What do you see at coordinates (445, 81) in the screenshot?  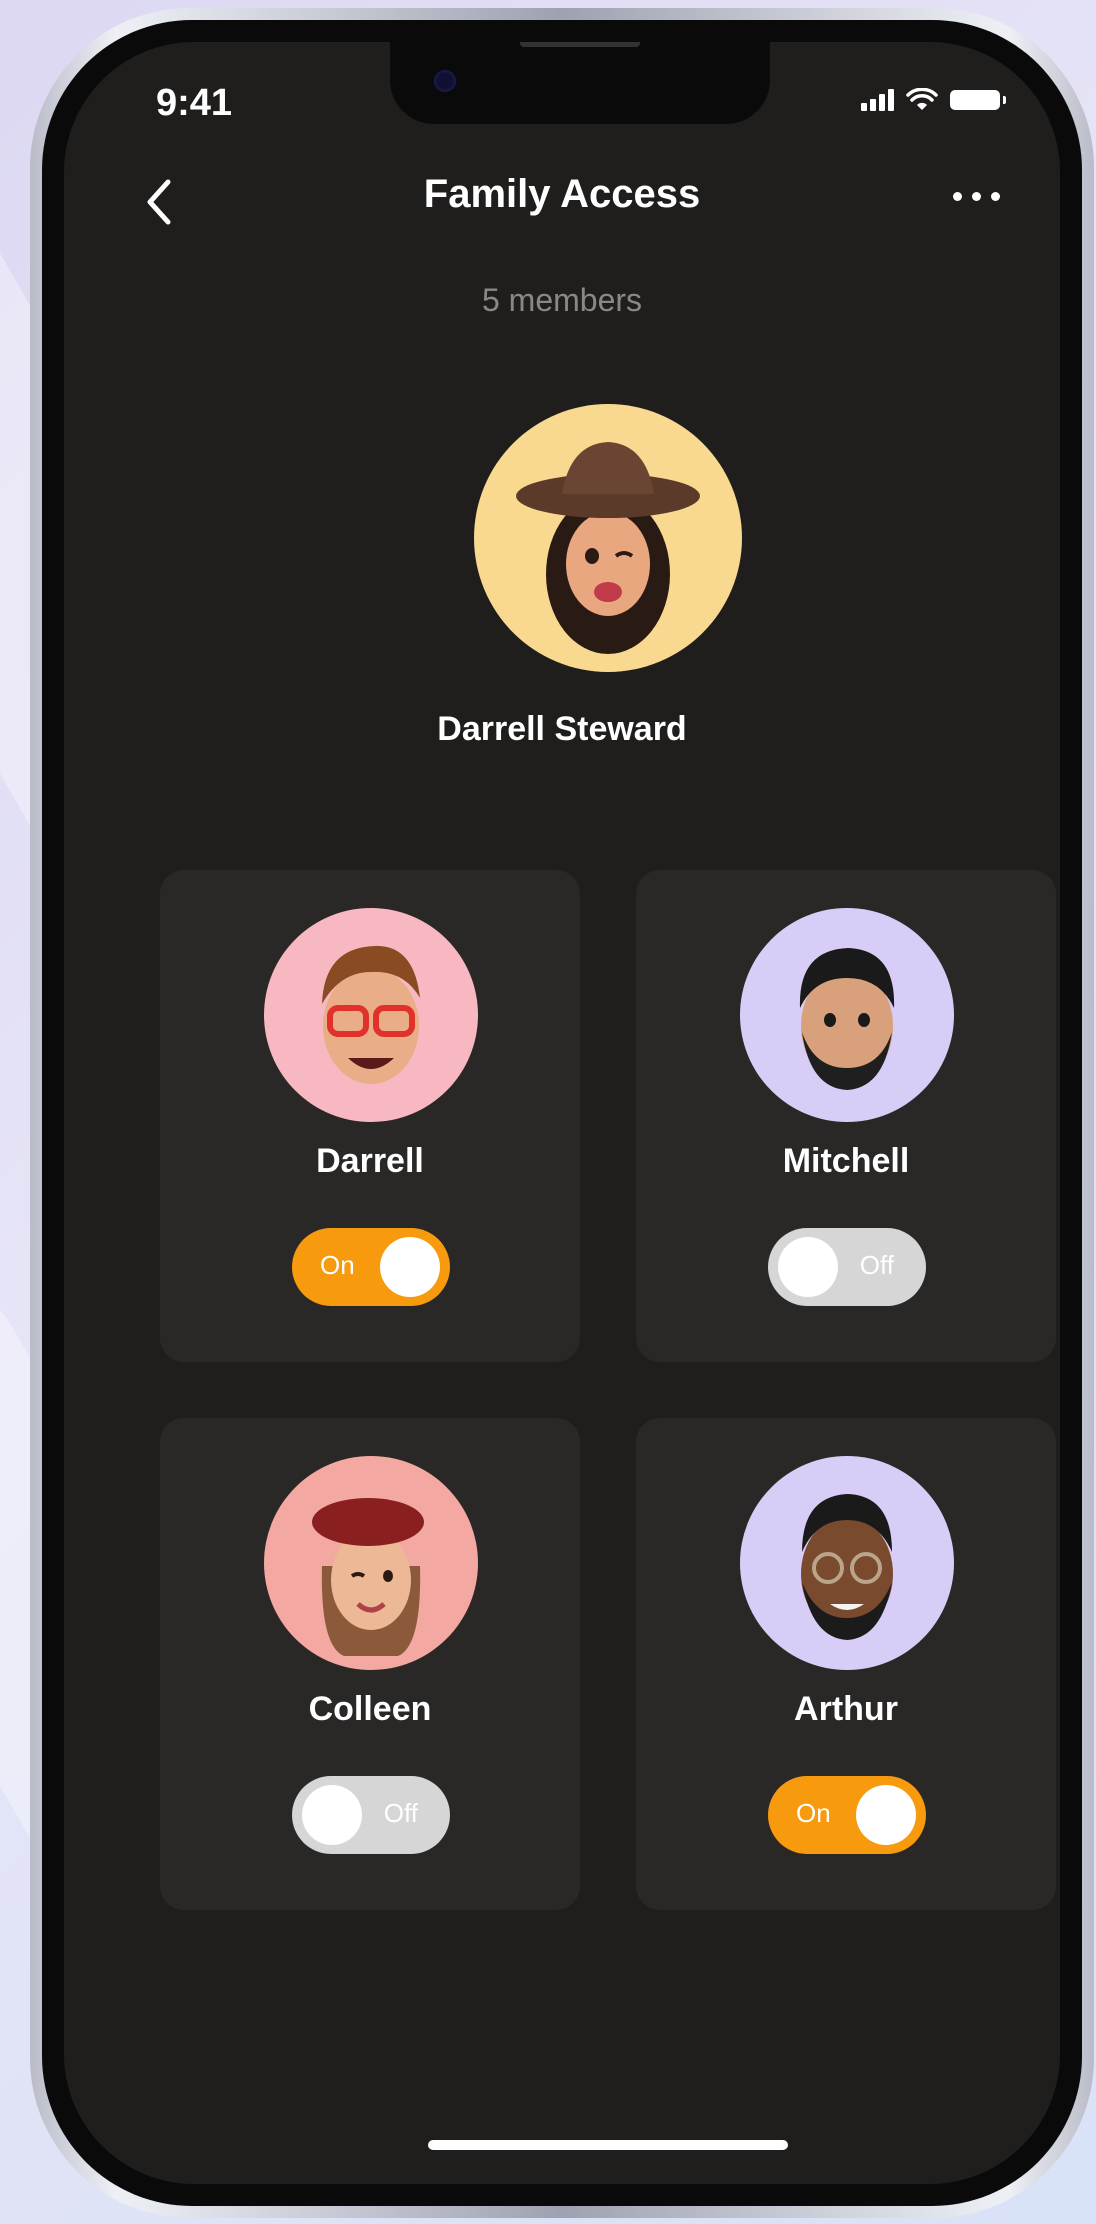 I see `front-camera` at bounding box center [445, 81].